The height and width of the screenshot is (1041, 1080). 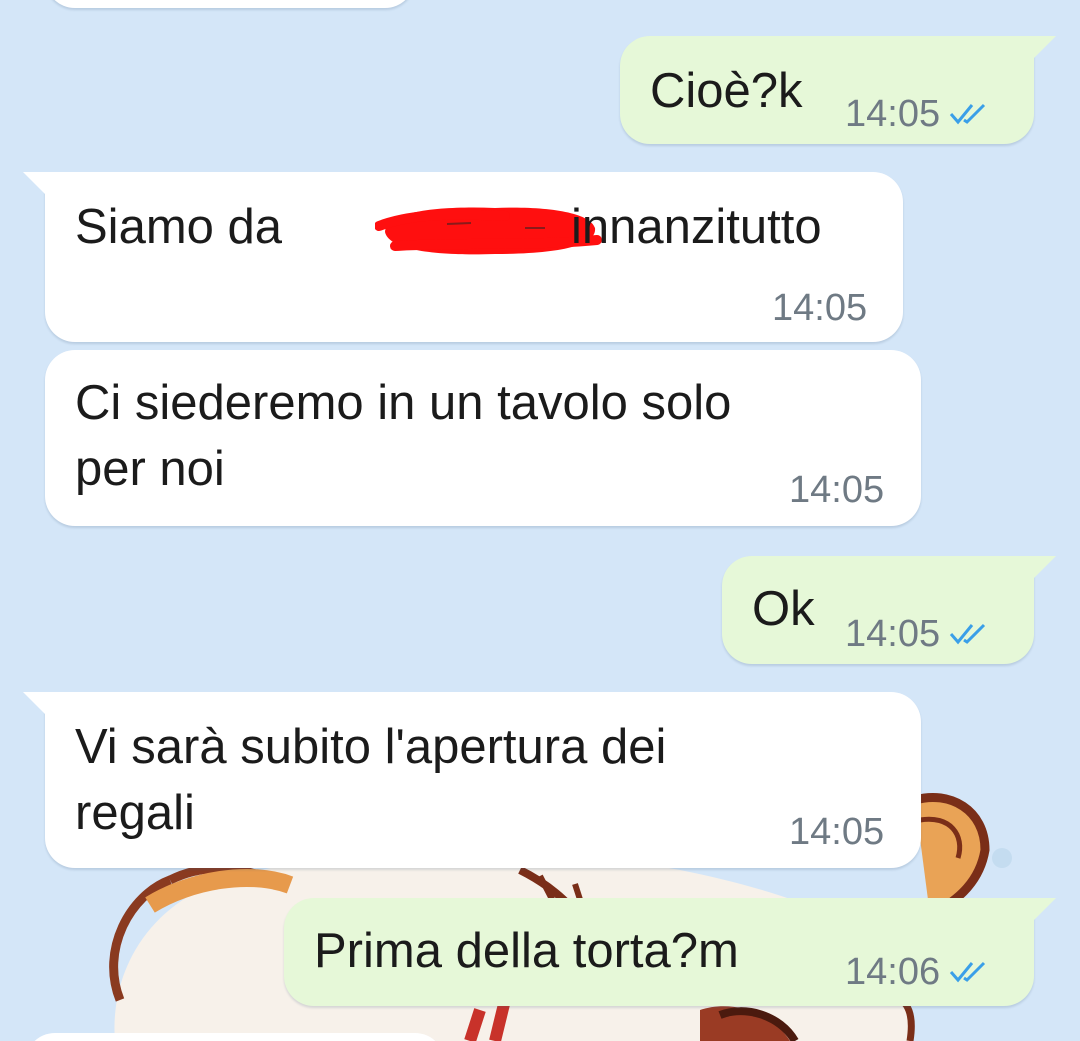 I want to click on redaction-scribble, so click(x=488, y=231).